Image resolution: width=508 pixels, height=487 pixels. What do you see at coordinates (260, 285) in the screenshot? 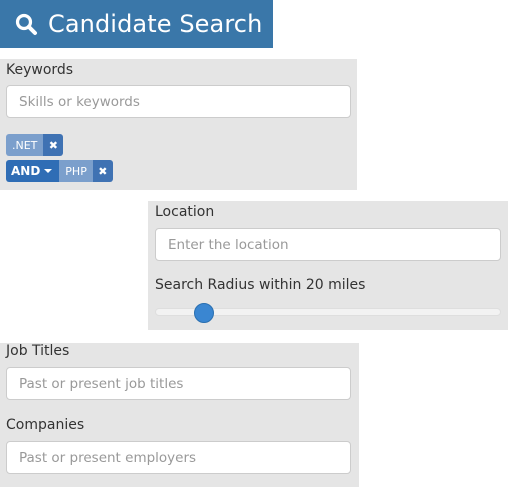
I see `search-radius-label: Search Radius within 20 miles` at bounding box center [260, 285].